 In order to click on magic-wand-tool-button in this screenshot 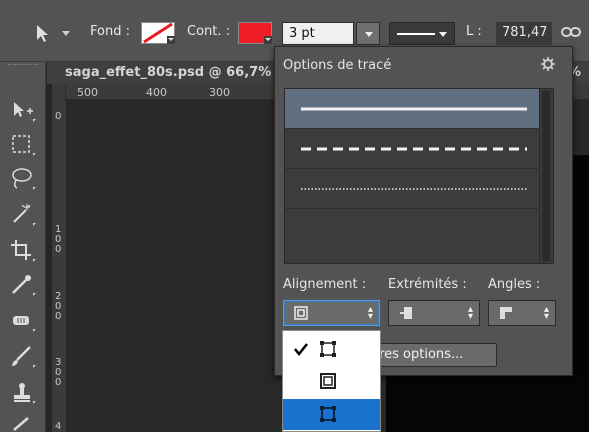, I will do `click(23, 215)`.